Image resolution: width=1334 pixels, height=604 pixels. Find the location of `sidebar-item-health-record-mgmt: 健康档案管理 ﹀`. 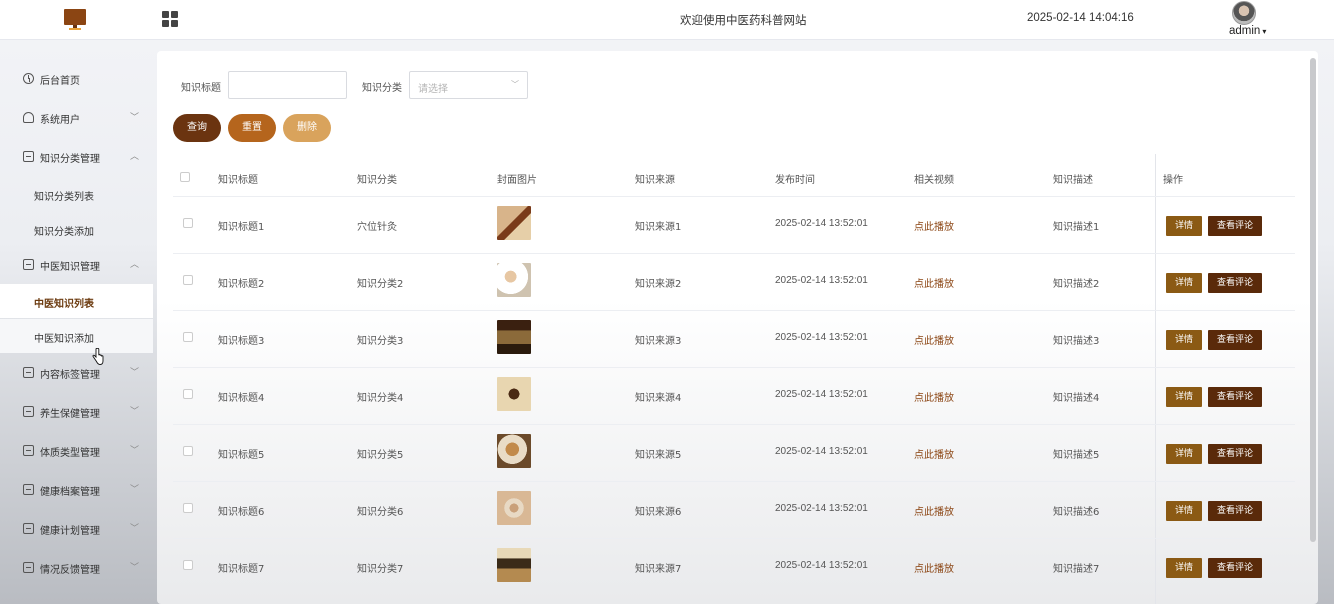

sidebar-item-health-record-mgmt: 健康档案管理 ﹀ is located at coordinates (76, 490).